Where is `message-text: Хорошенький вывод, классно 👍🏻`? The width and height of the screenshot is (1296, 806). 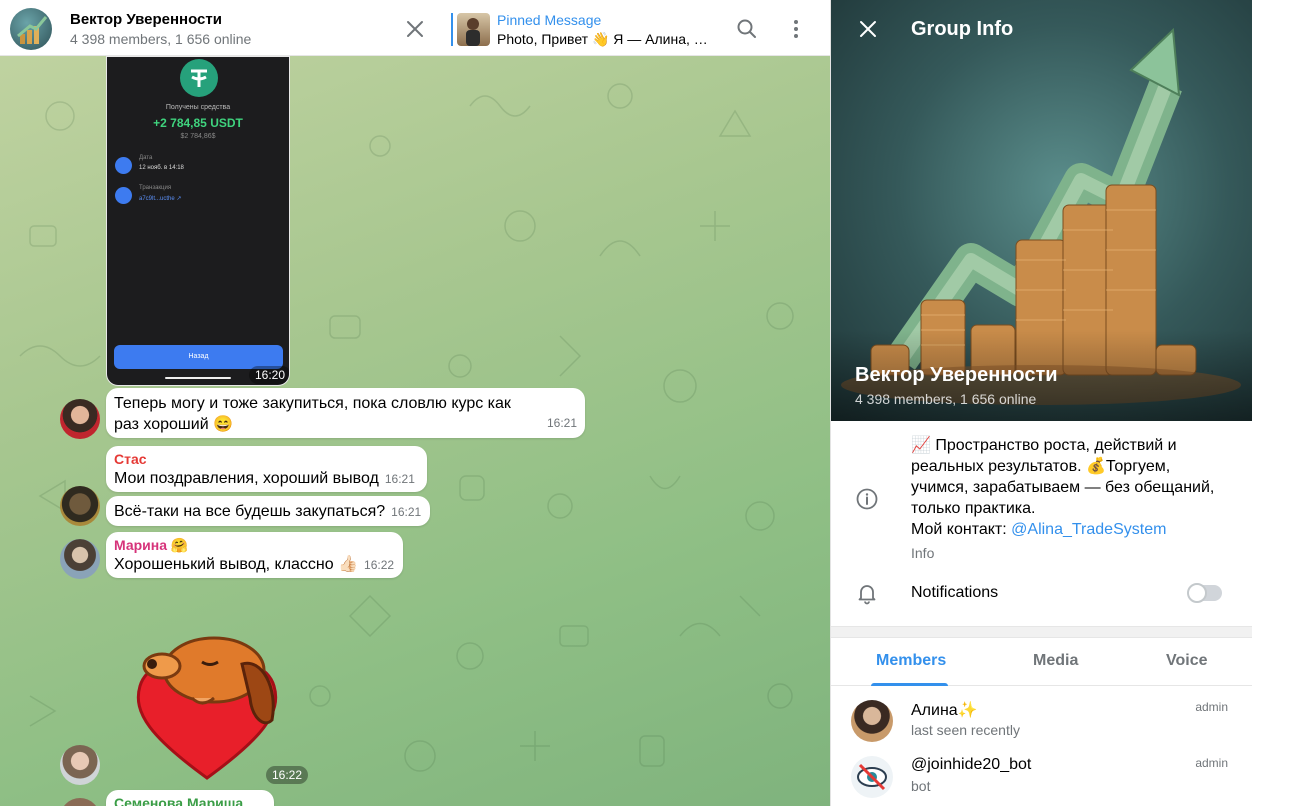 message-text: Хорошенький вывод, классно 👍🏻 is located at coordinates (236, 564).